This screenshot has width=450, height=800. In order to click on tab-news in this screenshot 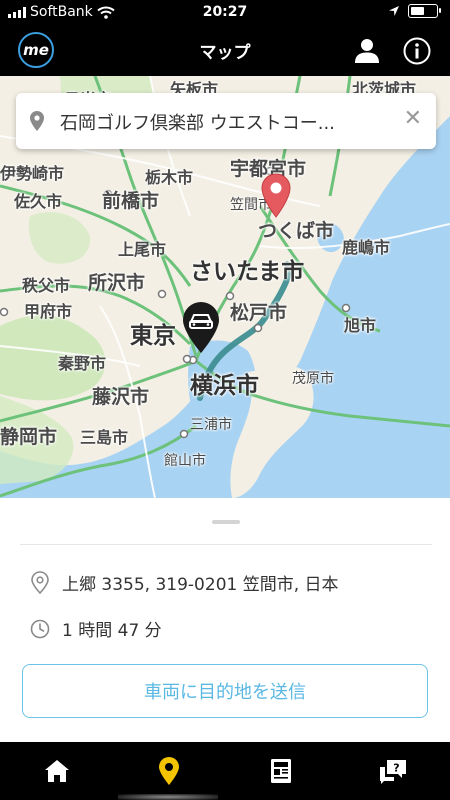, I will do `click(281, 771)`.